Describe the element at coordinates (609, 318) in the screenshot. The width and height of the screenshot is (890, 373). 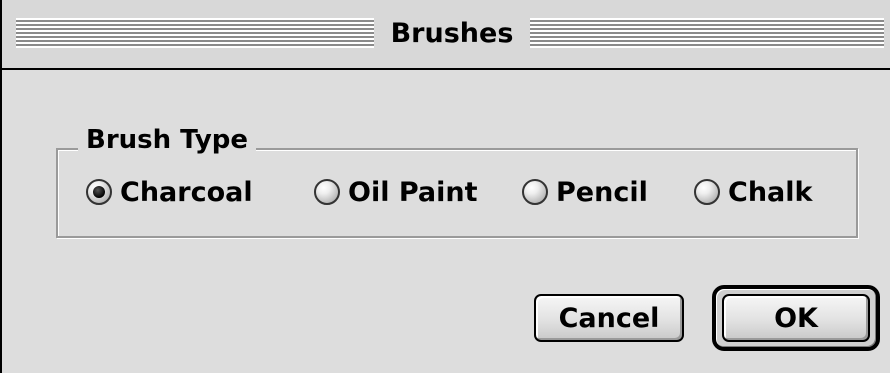
I see `cancel-button: Cancel` at that location.